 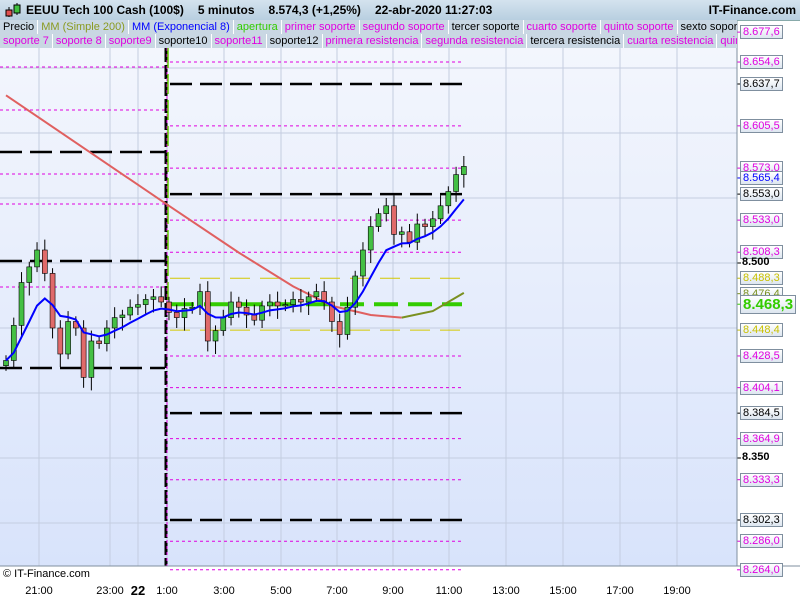 I want to click on copyright: © IT-Finance.com, so click(x=46, y=574).